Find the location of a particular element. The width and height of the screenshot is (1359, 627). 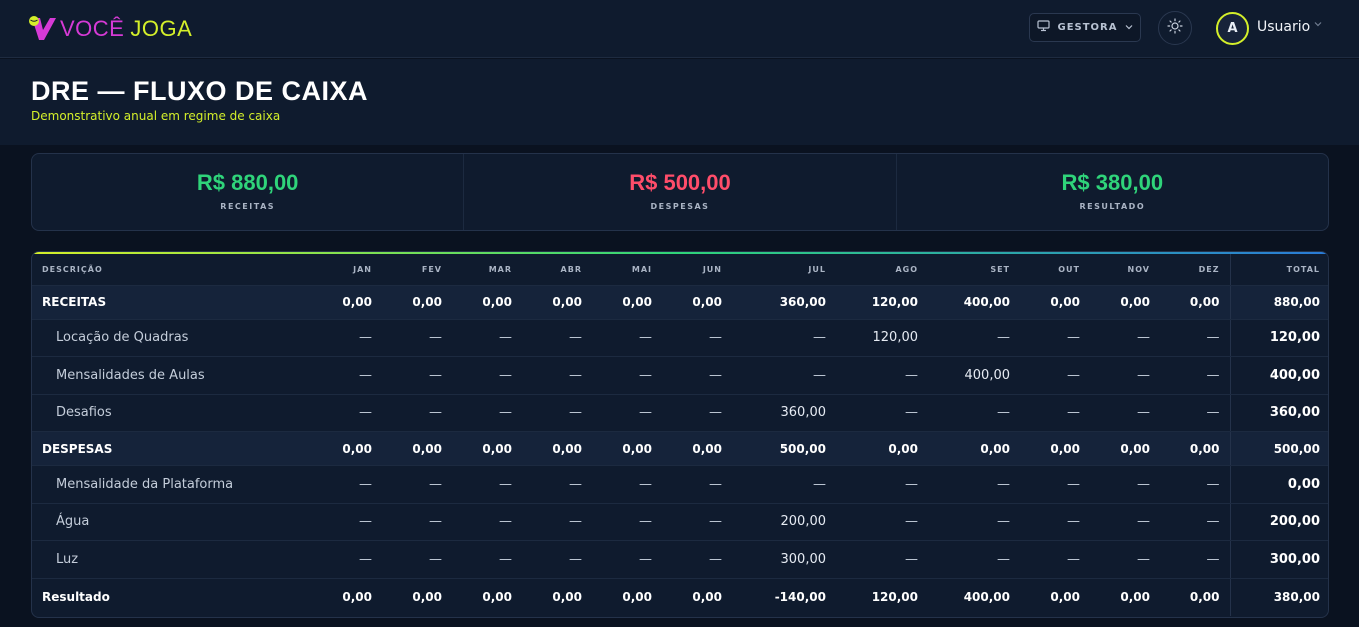

column-header-ago: AGO is located at coordinates (882, 270).